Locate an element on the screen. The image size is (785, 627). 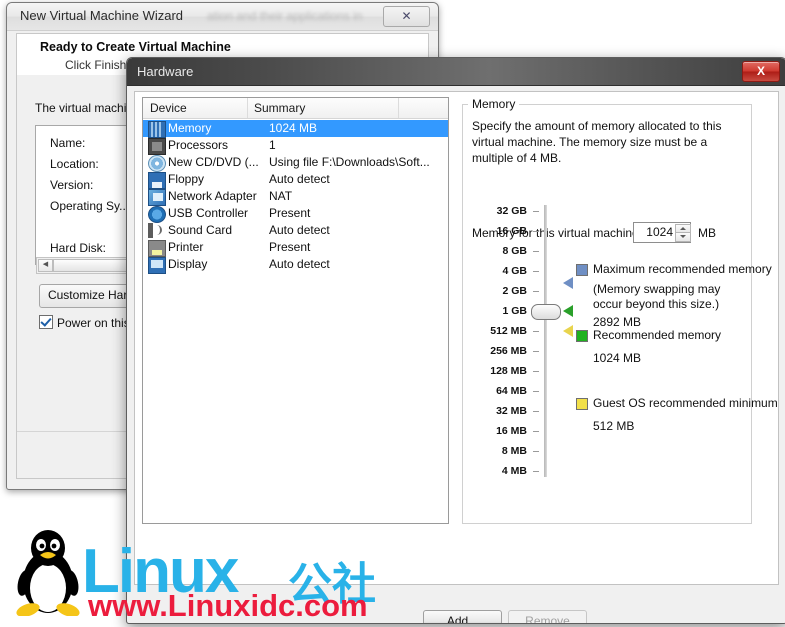
table-row: Memory 1024 MB is located at coordinates (295, 129).